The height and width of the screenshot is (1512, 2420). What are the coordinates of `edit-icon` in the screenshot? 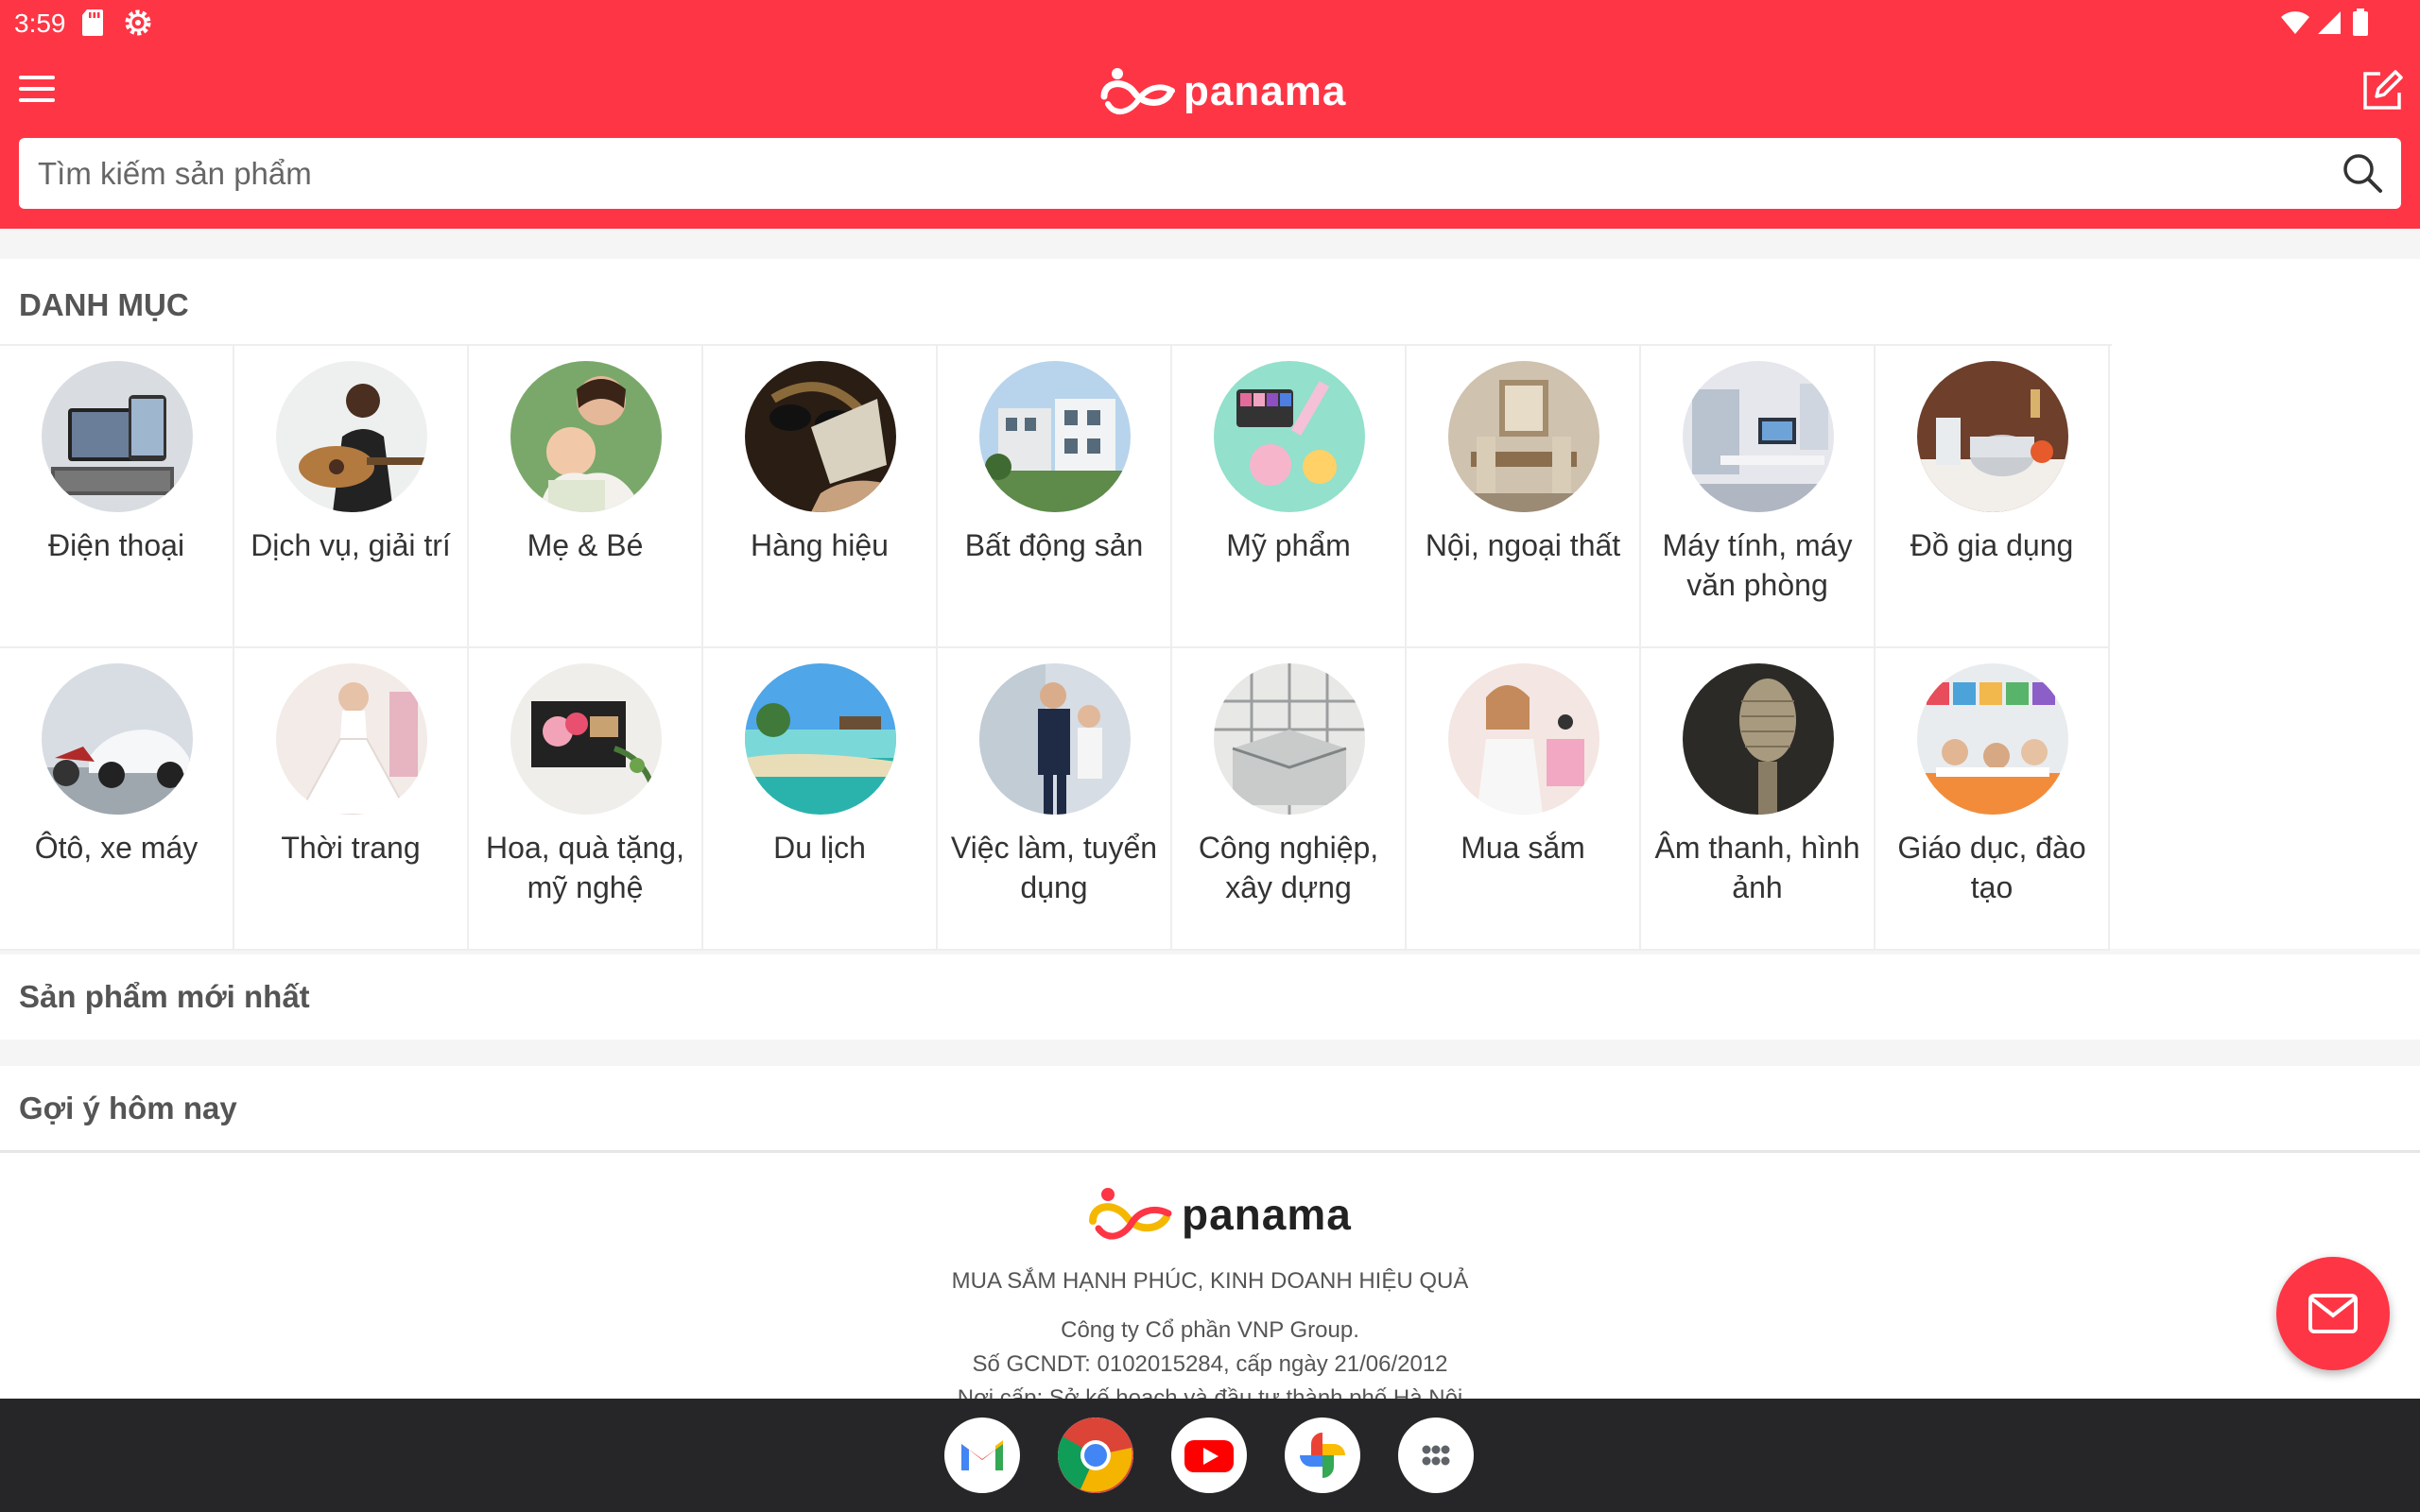 It's located at (2383, 90).